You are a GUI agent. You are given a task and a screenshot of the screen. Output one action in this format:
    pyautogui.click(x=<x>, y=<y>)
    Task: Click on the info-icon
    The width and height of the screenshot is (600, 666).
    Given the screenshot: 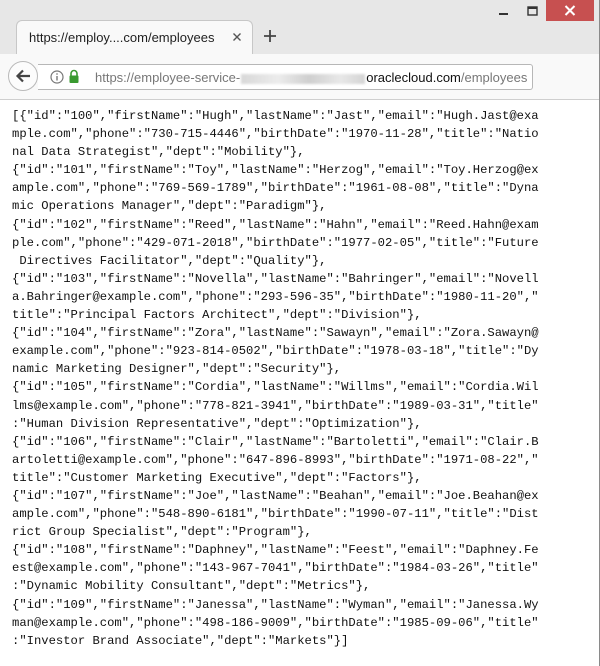 What is the action you would take?
    pyautogui.click(x=57, y=77)
    